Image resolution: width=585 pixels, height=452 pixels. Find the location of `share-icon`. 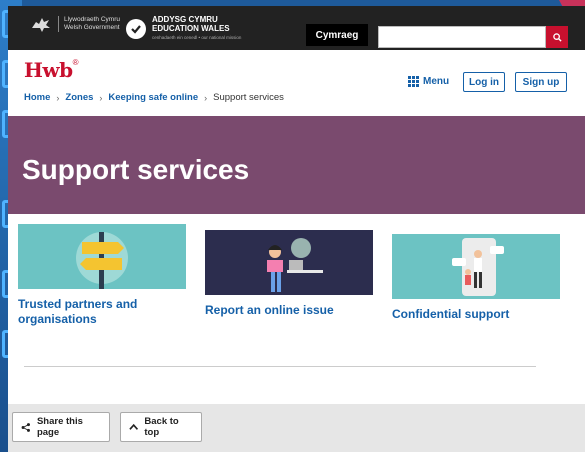

share-icon is located at coordinates (25, 427).